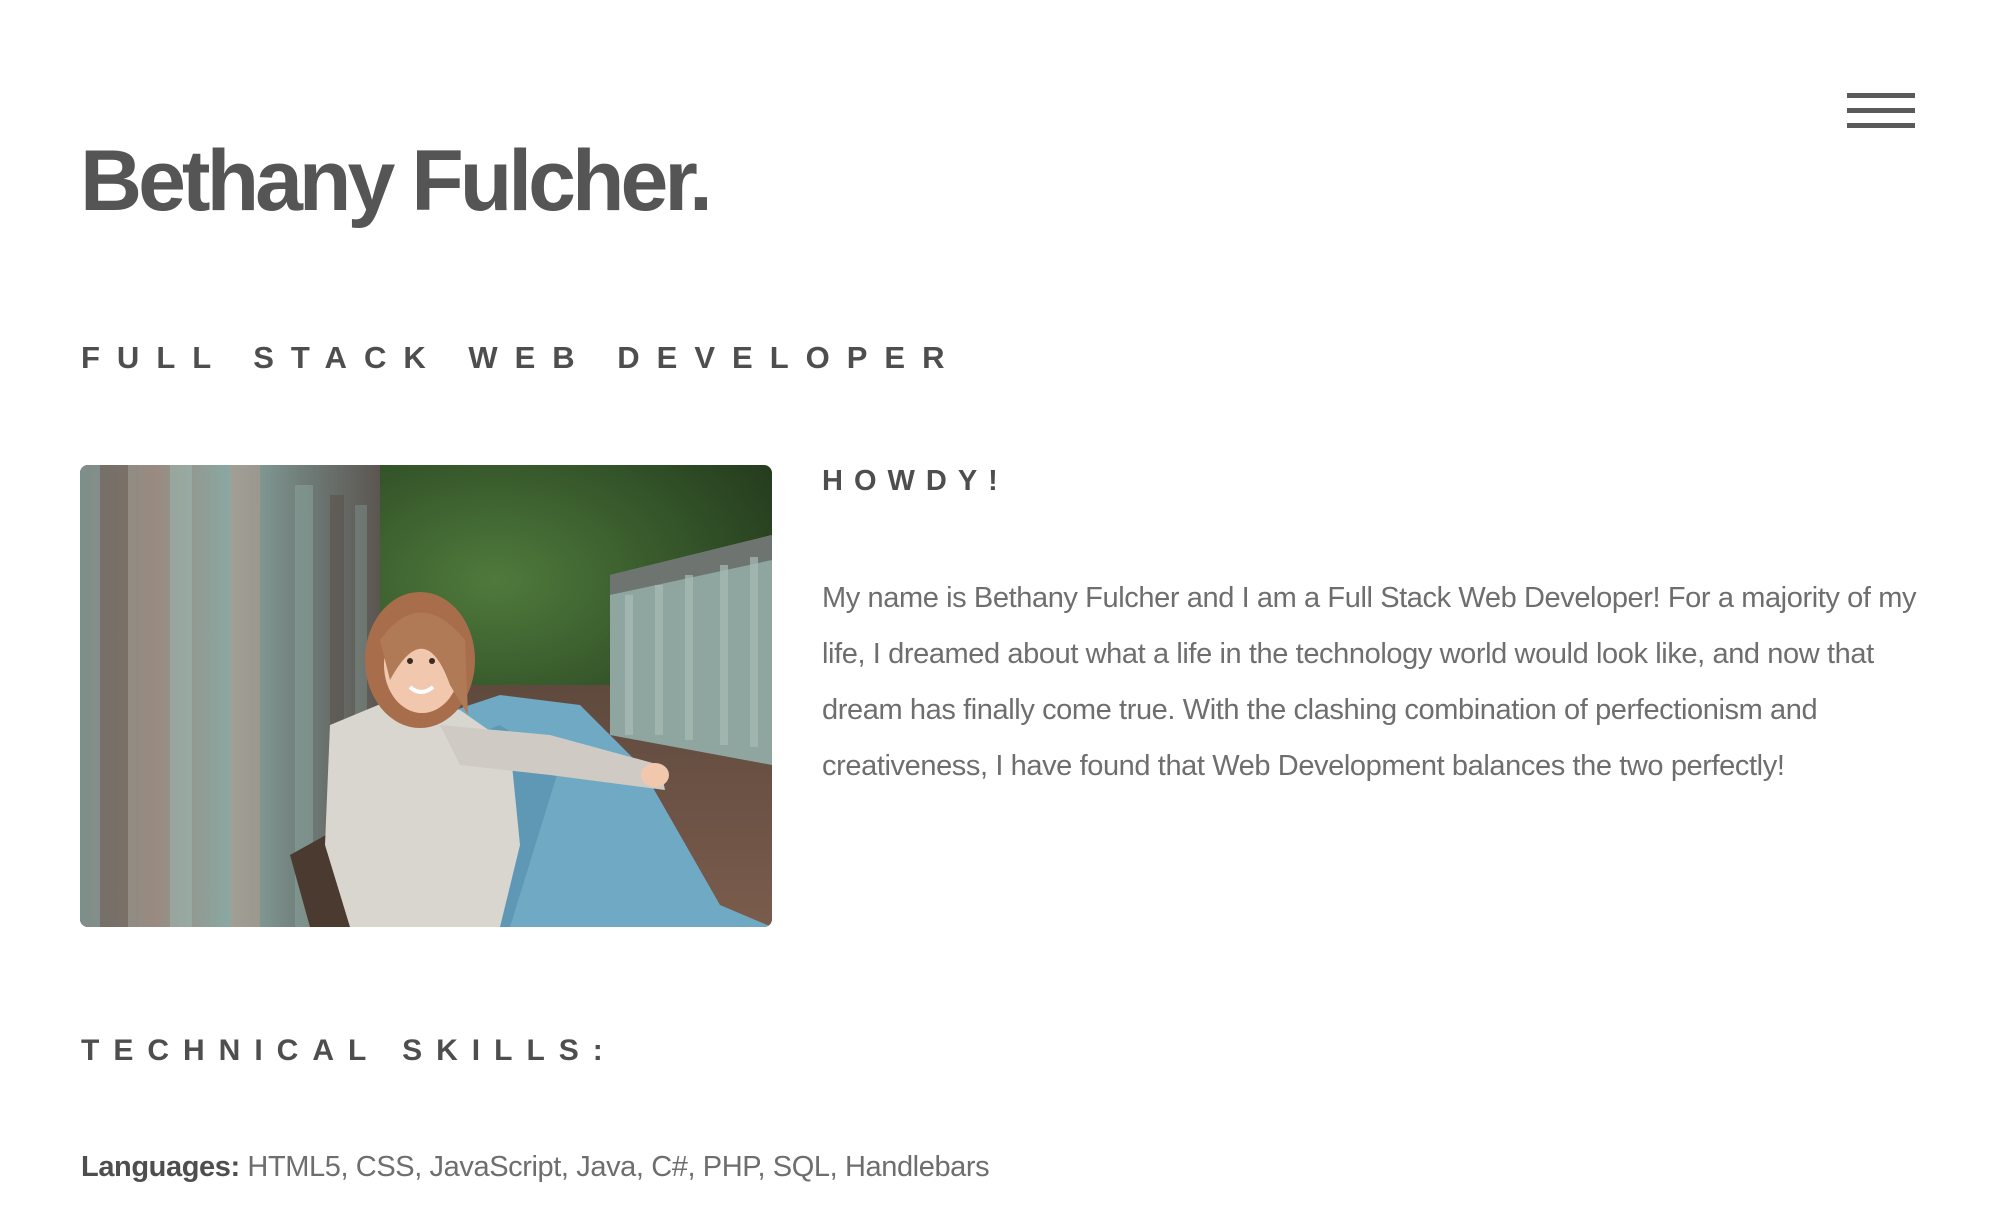 The width and height of the screenshot is (2004, 1226). I want to click on menu-bar-middle, so click(1881, 110).